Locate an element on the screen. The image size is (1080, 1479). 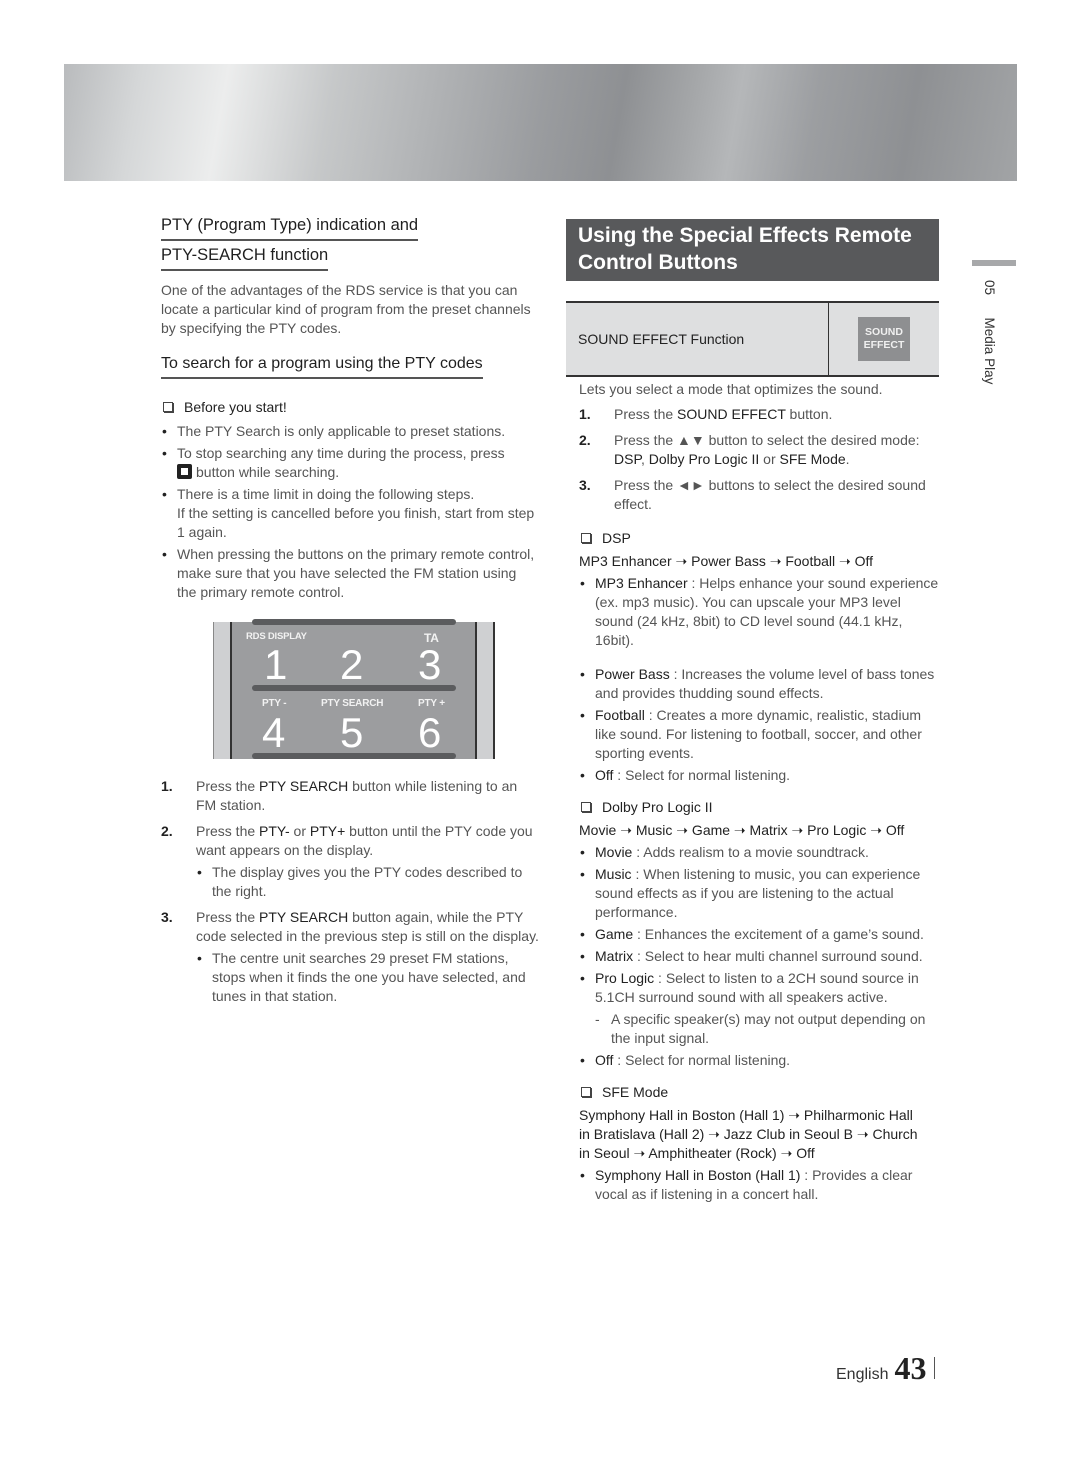
remote-edge-right is located at coordinates (485, 690).